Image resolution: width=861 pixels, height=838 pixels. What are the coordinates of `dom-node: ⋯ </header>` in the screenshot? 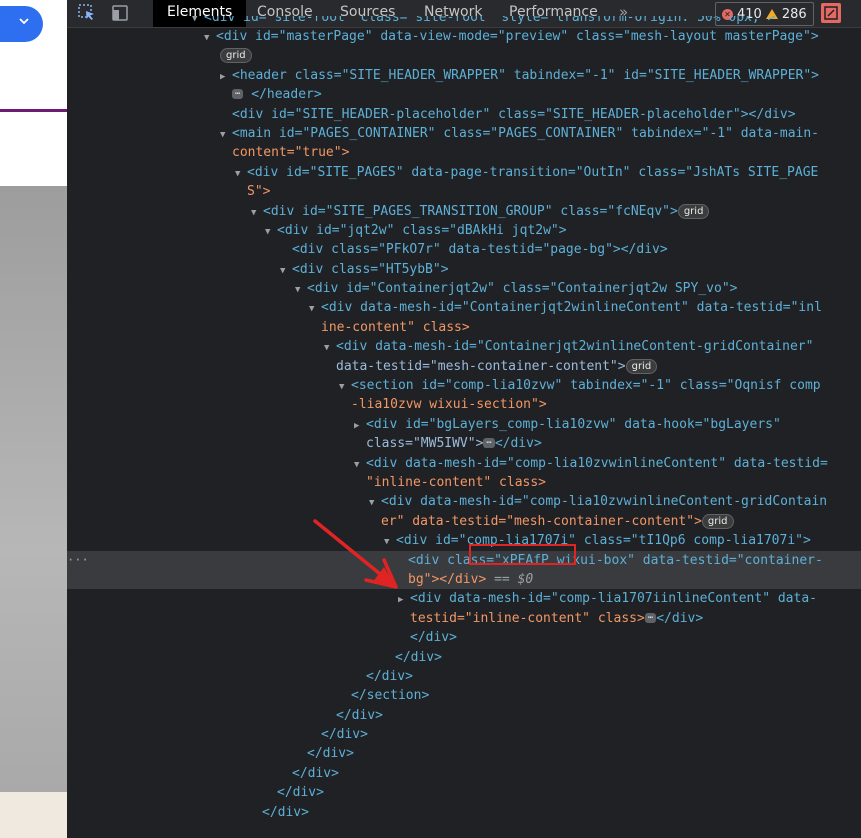 It's located at (464, 94).